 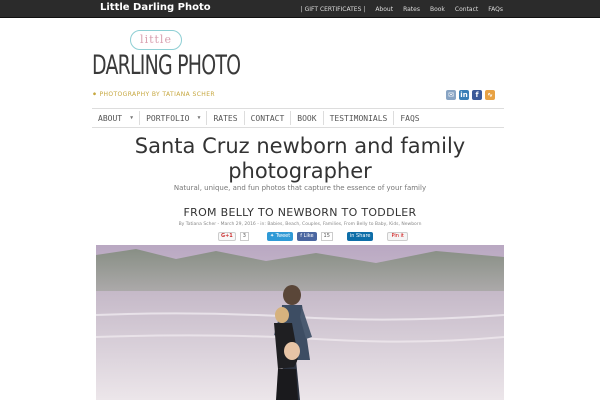 I want to click on facebook-like-count: 15, so click(x=326, y=236).